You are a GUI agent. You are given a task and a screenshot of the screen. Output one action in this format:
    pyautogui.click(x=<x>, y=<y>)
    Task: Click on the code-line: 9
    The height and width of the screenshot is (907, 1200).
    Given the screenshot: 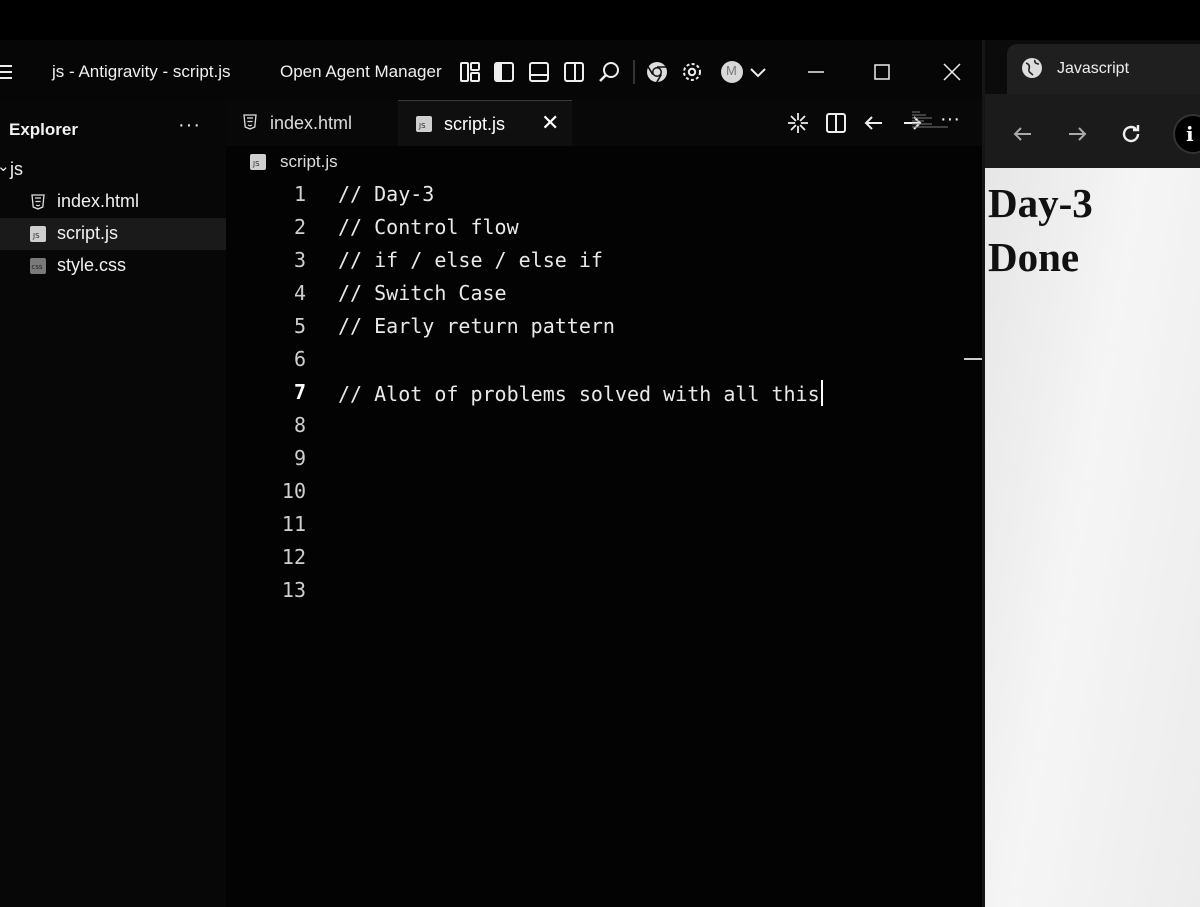 What is the action you would take?
    pyautogui.click(x=566, y=456)
    